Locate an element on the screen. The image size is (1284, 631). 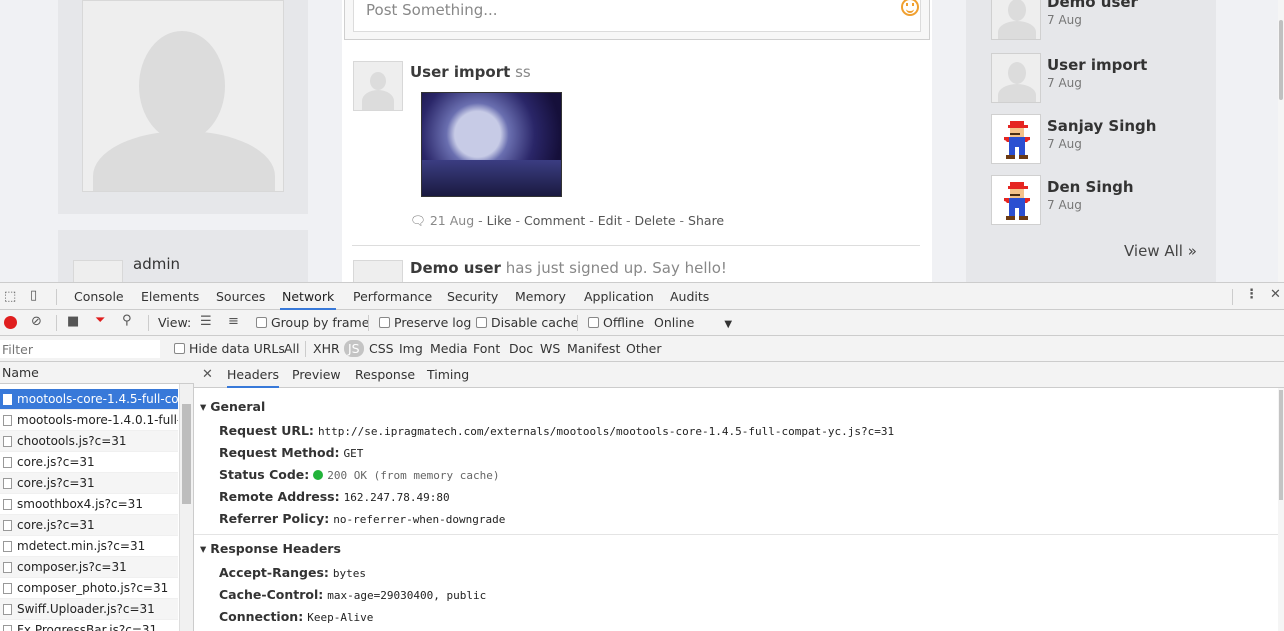
tab-preview: Preview is located at coordinates (316, 375).